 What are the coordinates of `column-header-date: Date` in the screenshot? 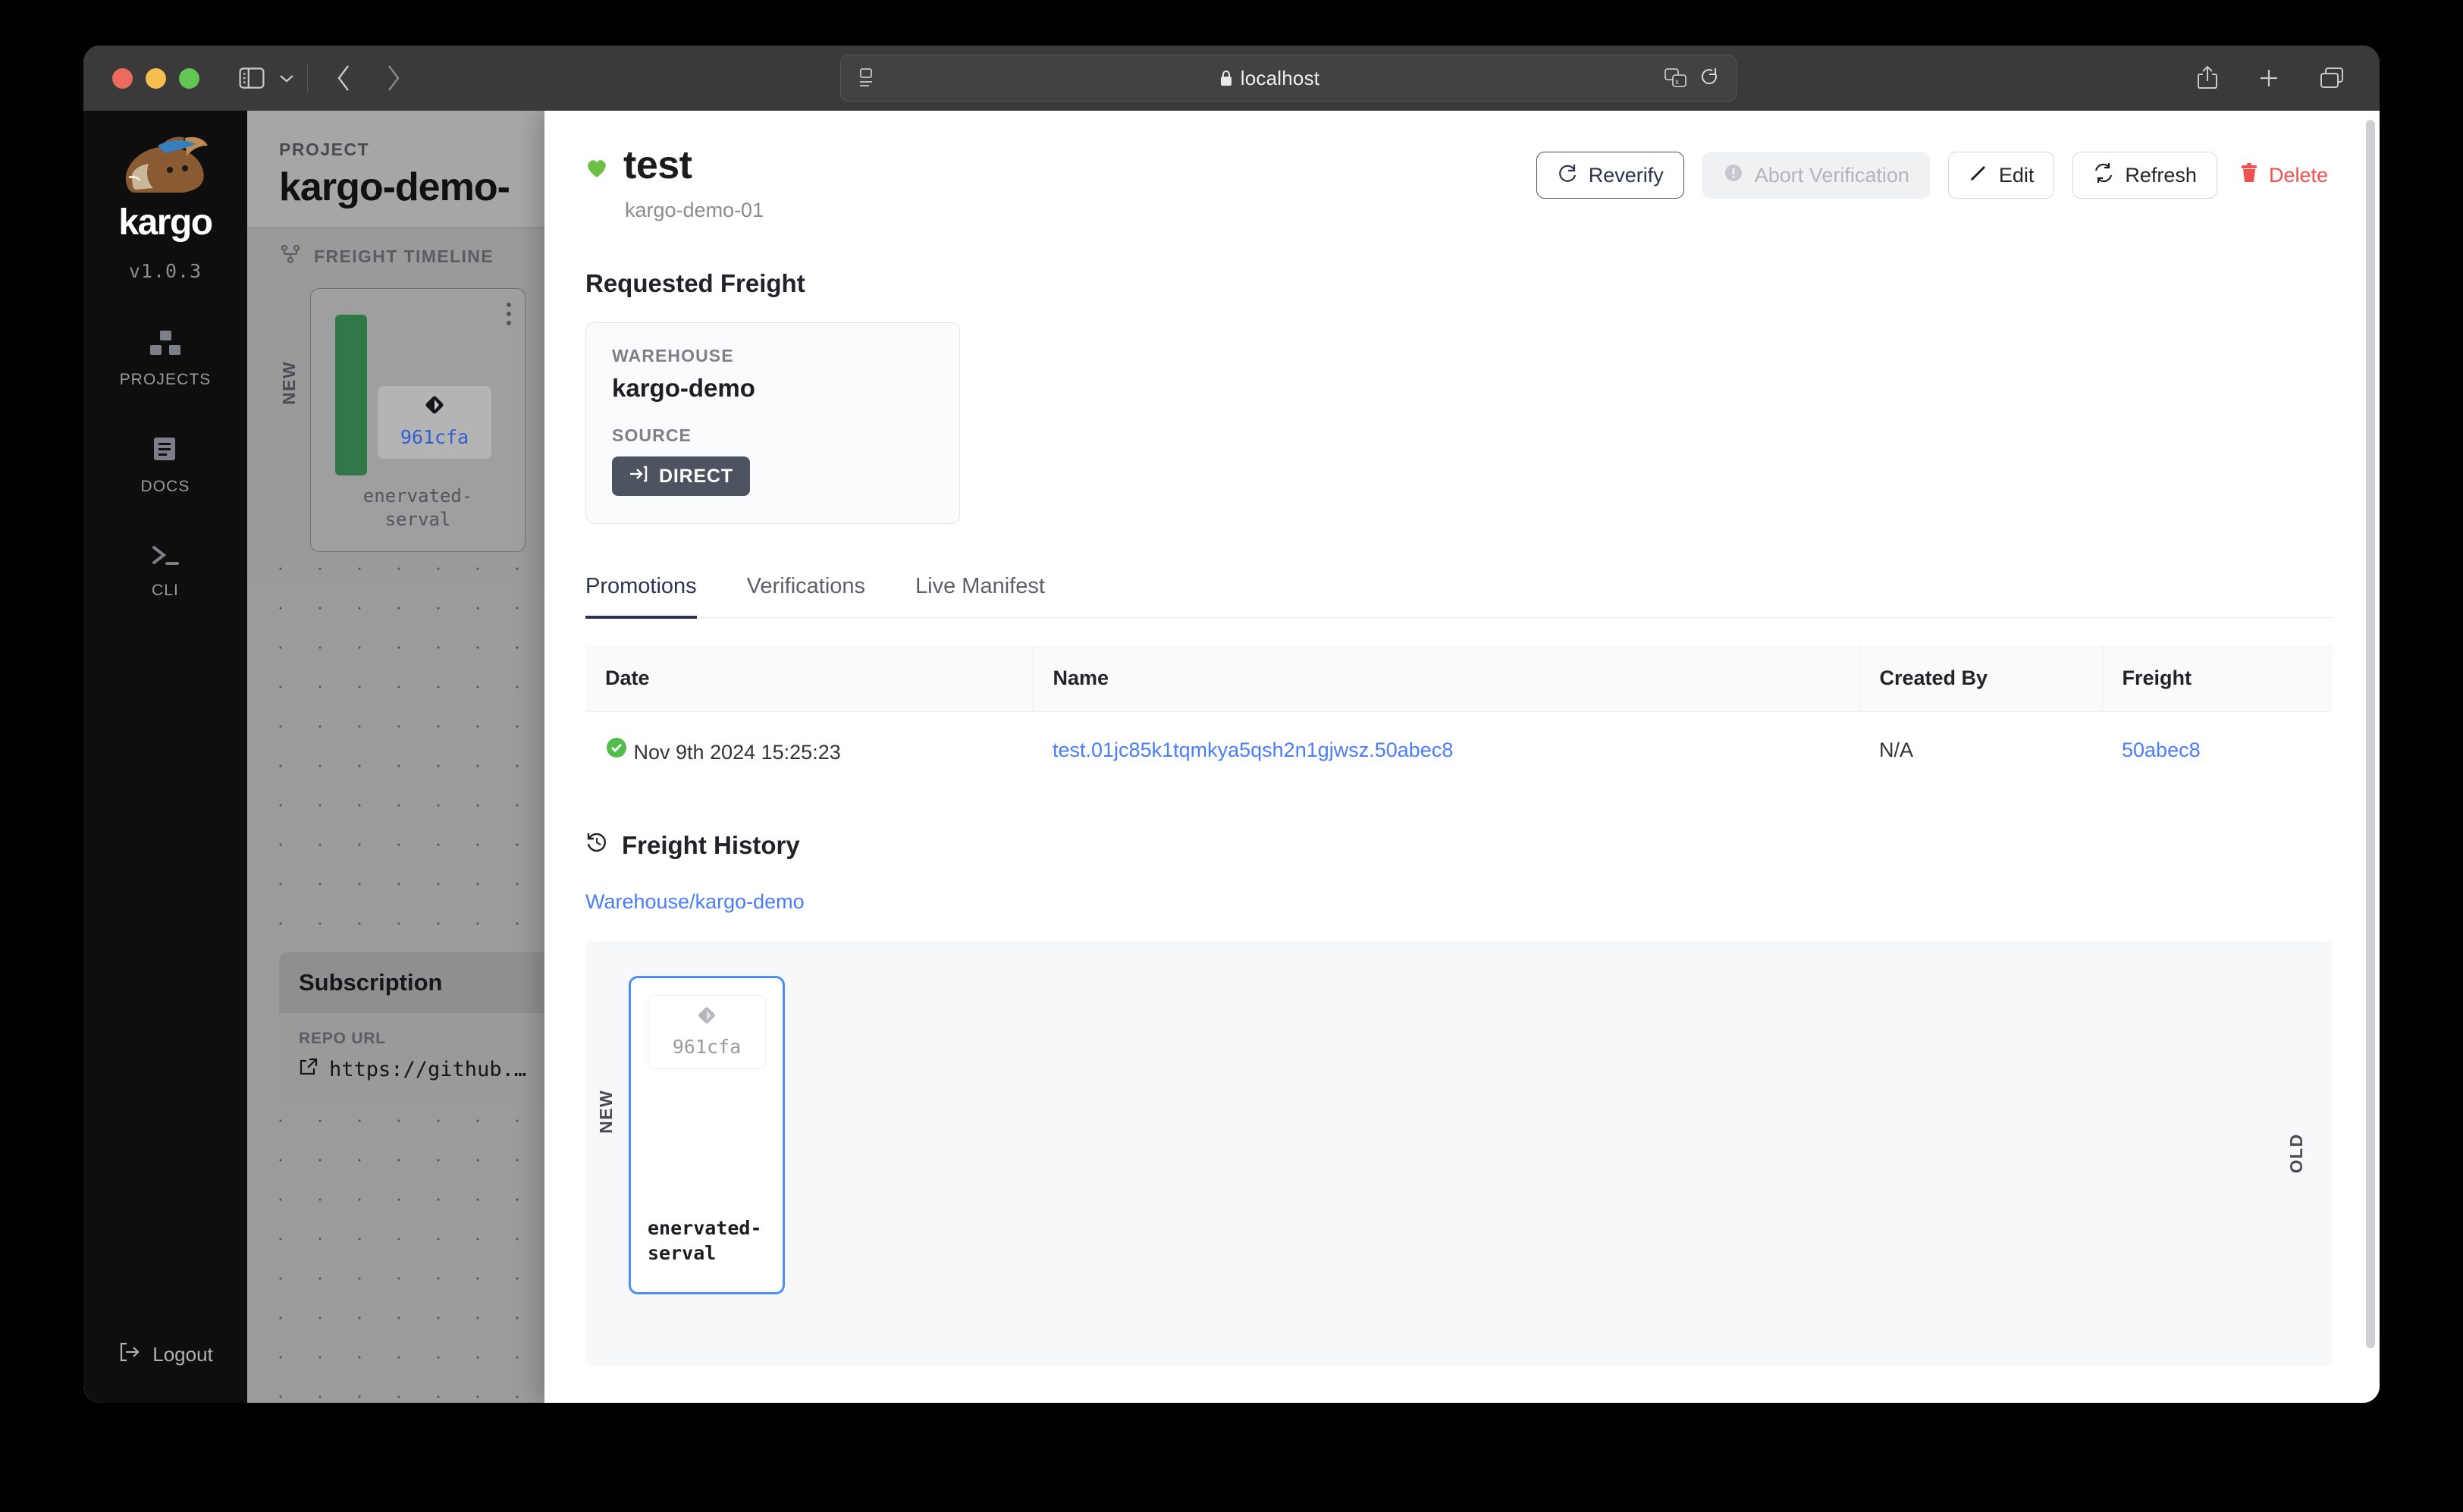 It's located at (809, 678).